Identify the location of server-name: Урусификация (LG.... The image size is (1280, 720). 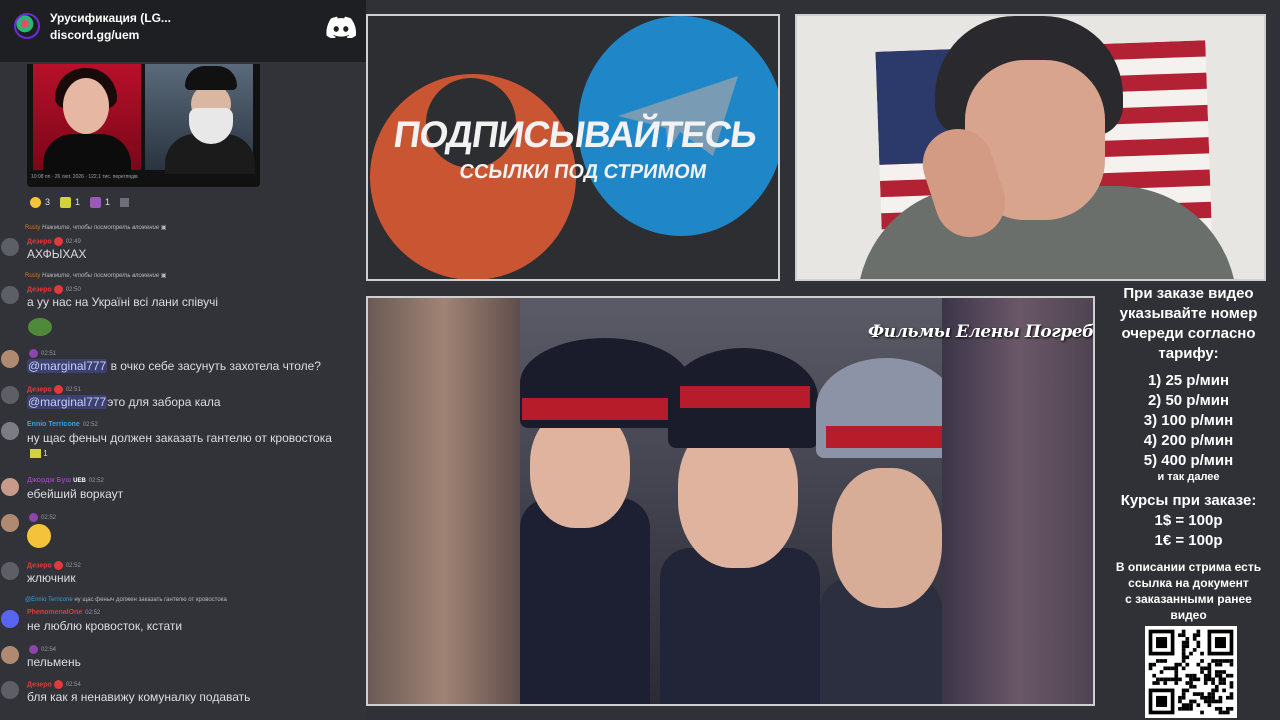
(110, 18).